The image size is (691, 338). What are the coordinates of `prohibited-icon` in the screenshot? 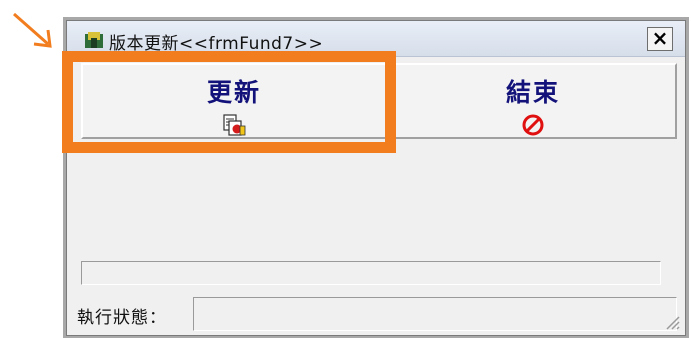 It's located at (533, 125).